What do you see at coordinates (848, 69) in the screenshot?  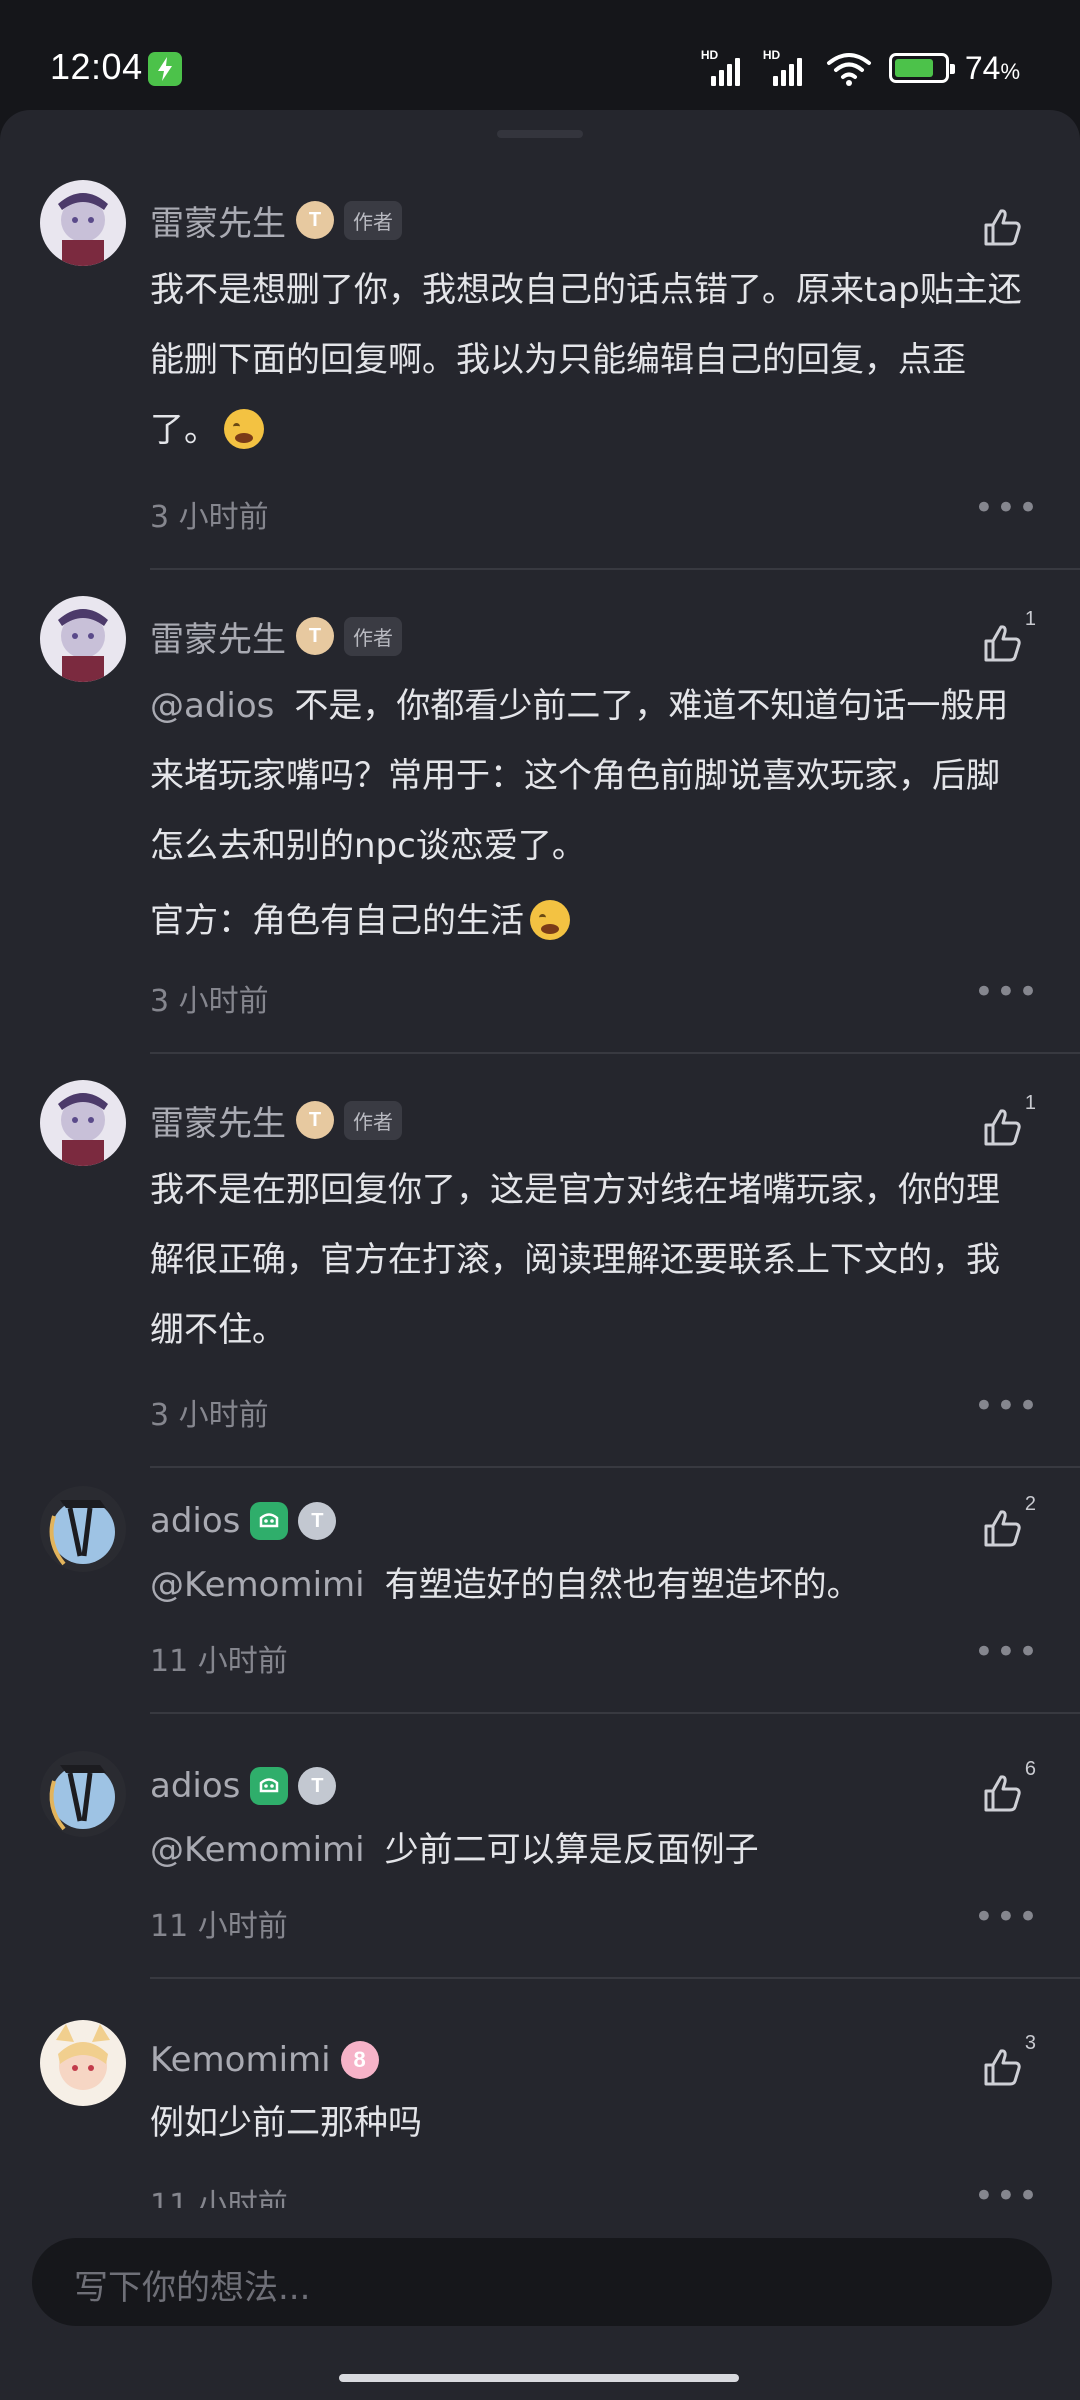 I see `wifi-icon` at bounding box center [848, 69].